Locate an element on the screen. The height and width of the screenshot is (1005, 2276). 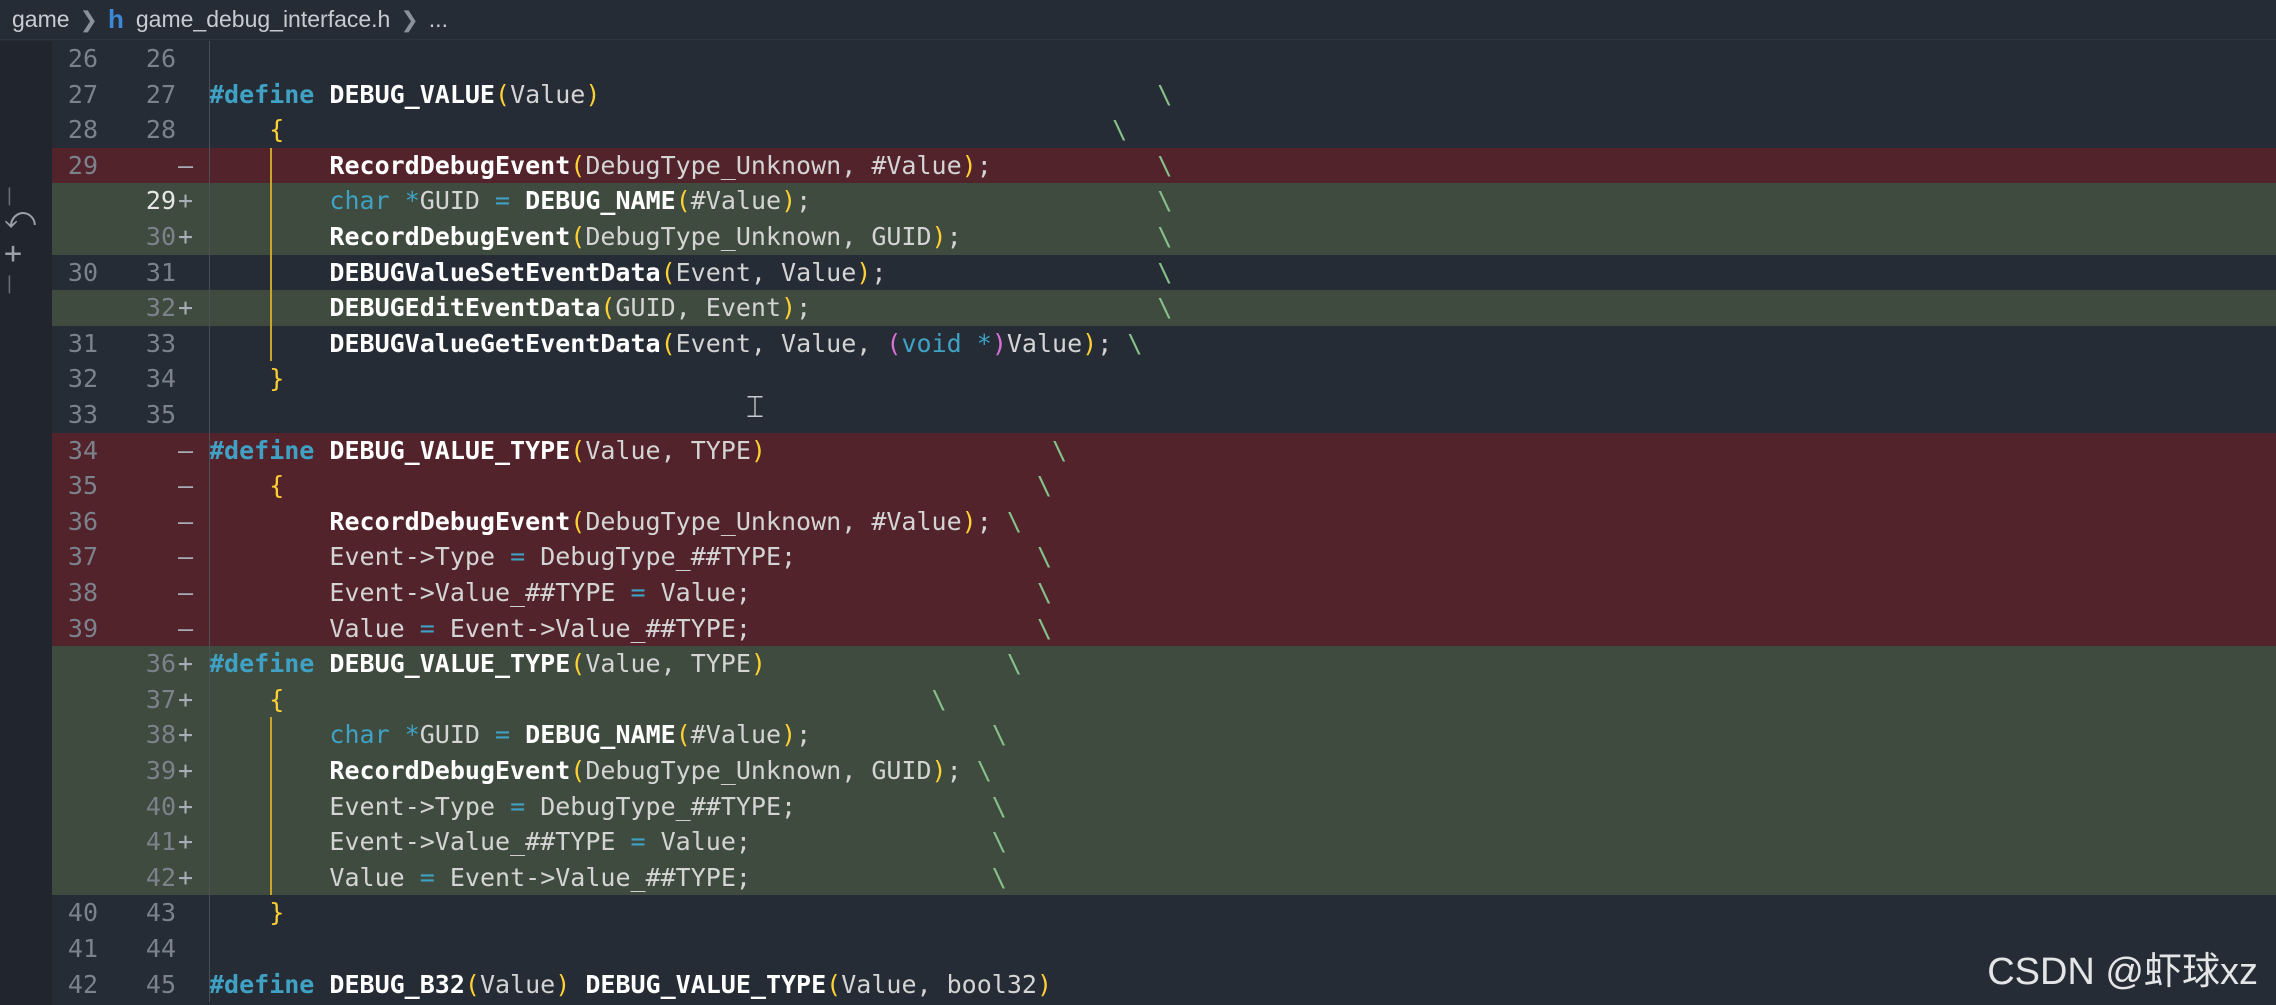
new-line-number: 27 is located at coordinates (160, 94).